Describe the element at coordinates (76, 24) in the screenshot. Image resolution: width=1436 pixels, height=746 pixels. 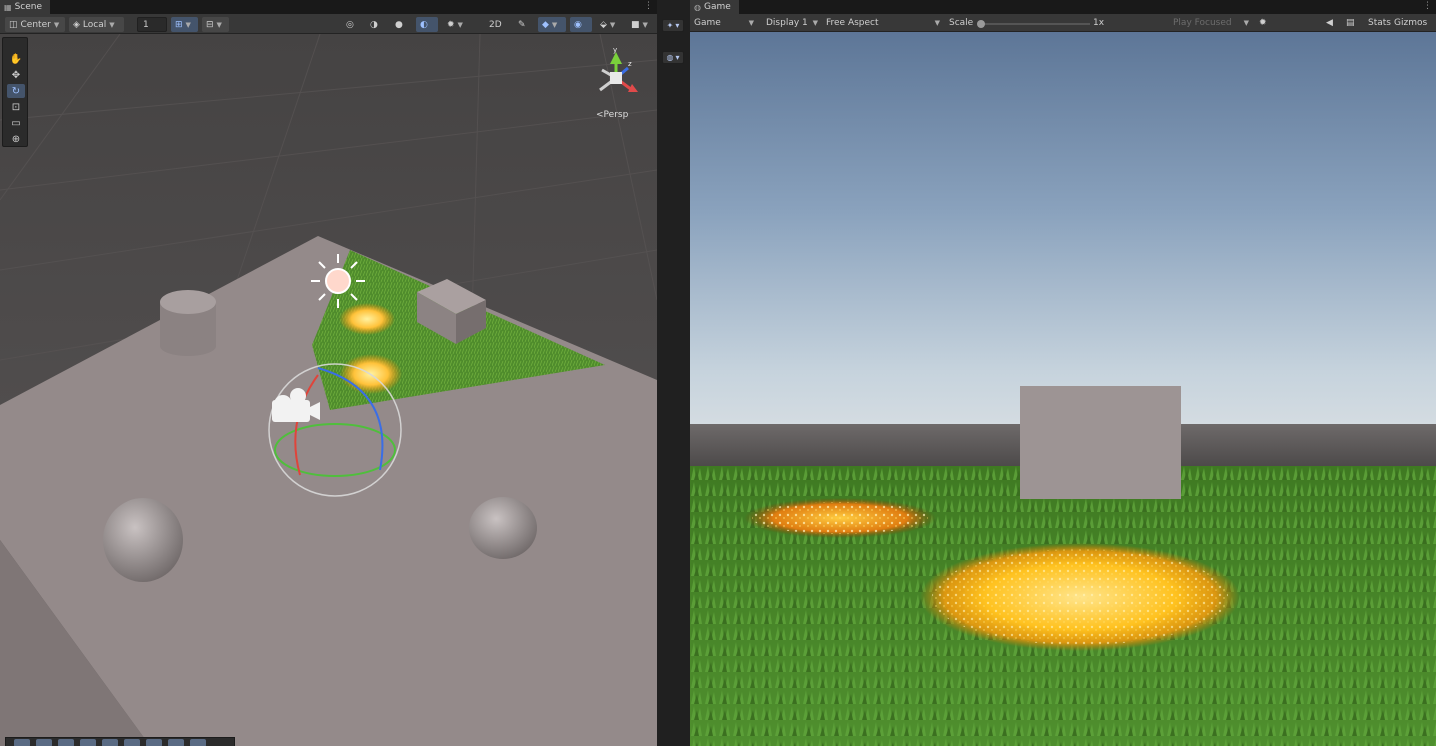
I see `local-icon: ◈` at that location.